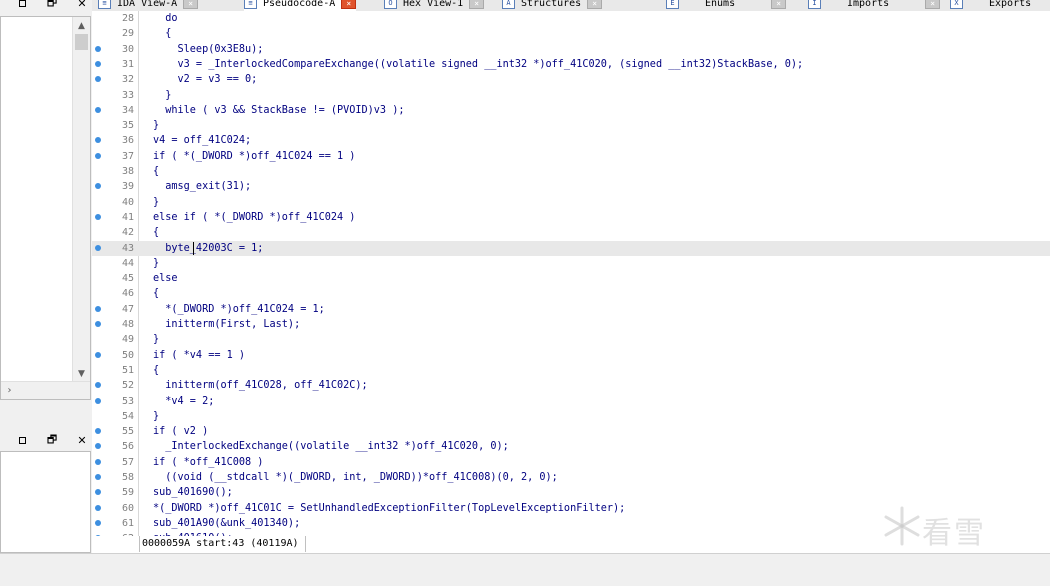 Image resolution: width=1050 pixels, height=586 pixels. Describe the element at coordinates (193, 492) in the screenshot. I see `code-text: sub_401690();` at that location.